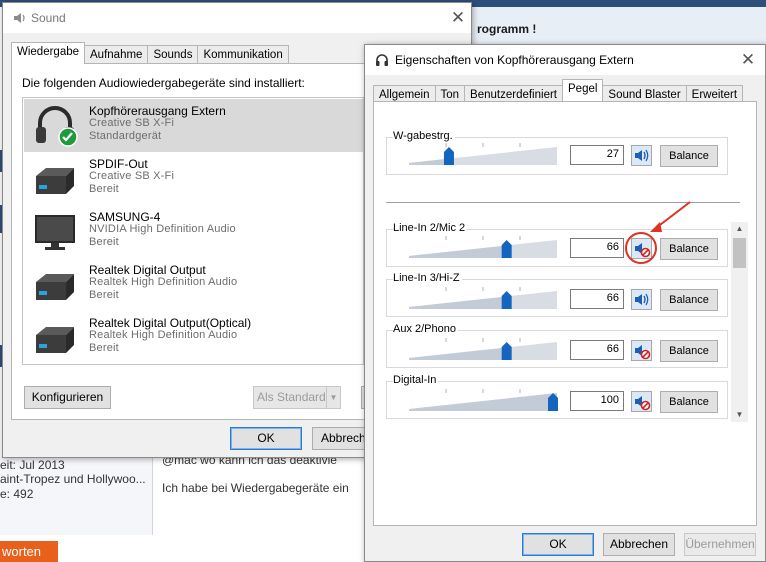 This screenshot has height=562, width=766. I want to click on list-item: SPDIF-Out Creative SB X-Fi Bereit, so click(193, 178).